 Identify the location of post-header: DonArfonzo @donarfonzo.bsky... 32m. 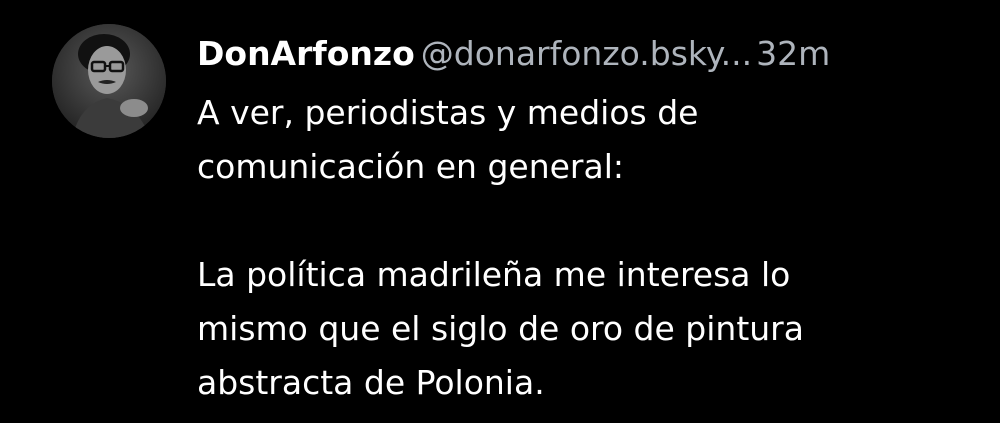
(592, 54).